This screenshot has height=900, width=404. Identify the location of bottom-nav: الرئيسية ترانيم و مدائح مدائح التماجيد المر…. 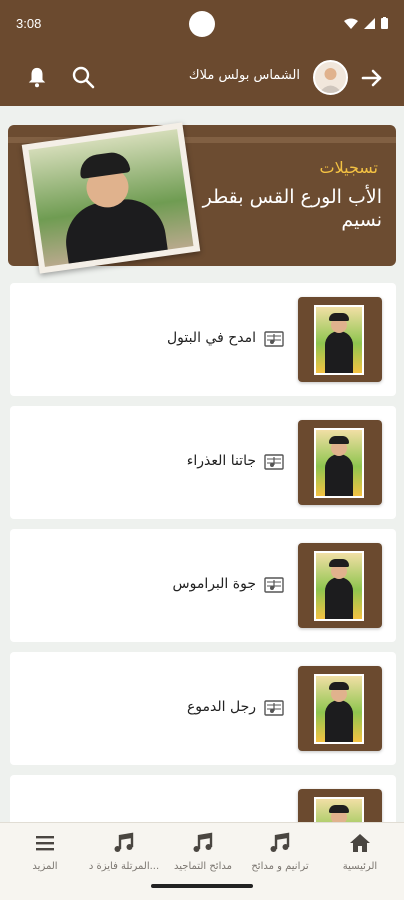
(202, 861).